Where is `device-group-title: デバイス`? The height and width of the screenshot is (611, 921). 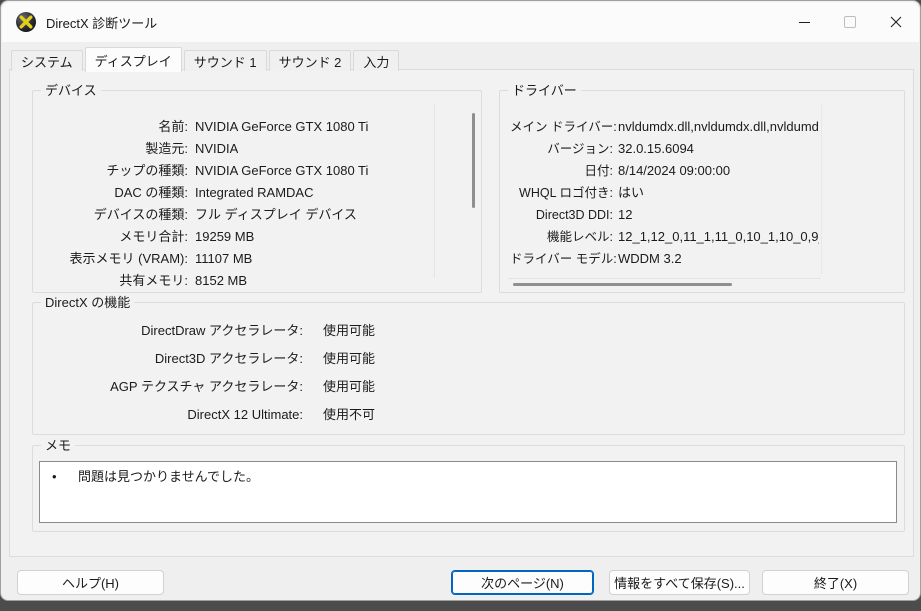
device-group-title: デバイス is located at coordinates (71, 90).